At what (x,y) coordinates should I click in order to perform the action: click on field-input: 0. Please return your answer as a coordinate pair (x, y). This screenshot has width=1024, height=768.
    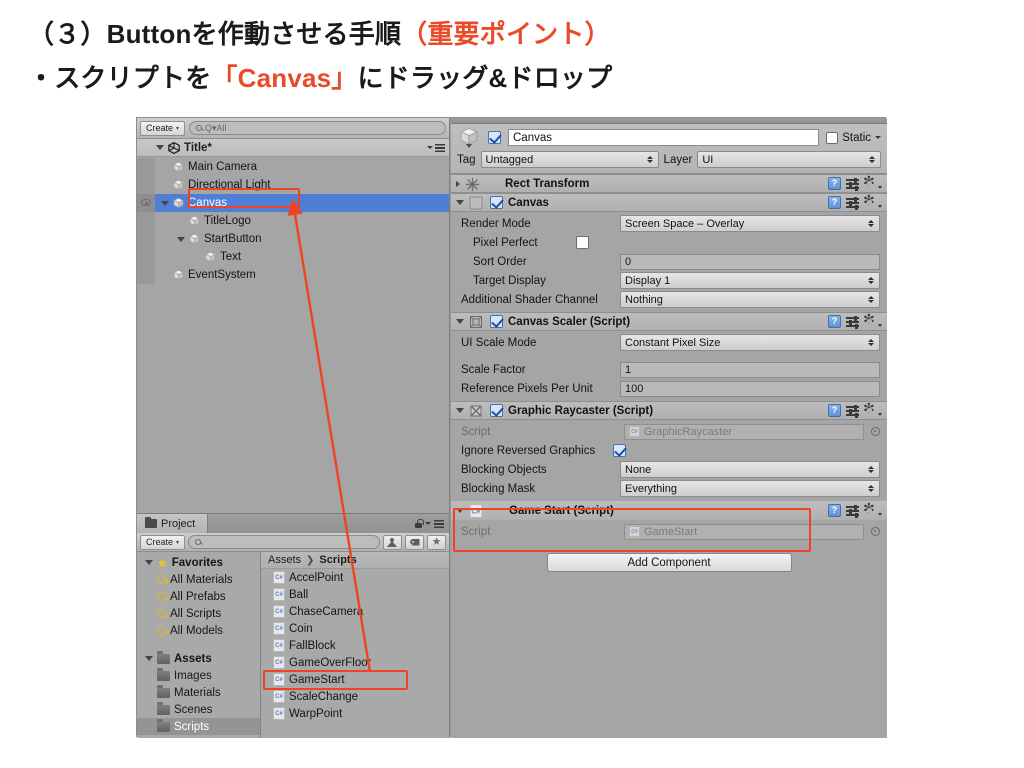
    Looking at the image, I should click on (750, 261).